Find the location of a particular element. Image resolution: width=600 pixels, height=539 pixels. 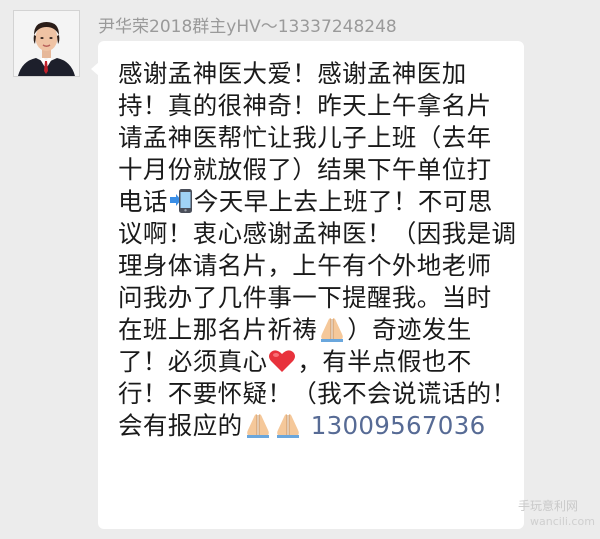

message-line: 感谢孟神医大爱！感谢孟神医加 is located at coordinates (292, 73).